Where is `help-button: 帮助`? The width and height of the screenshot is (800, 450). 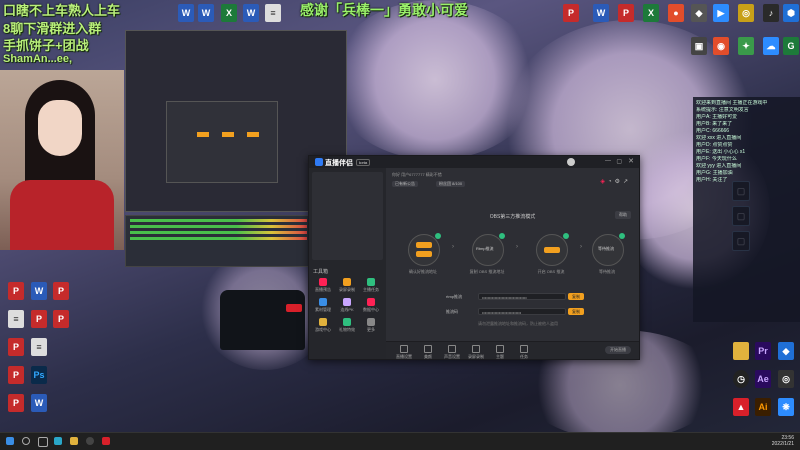 help-button: 帮助 is located at coordinates (623, 215).